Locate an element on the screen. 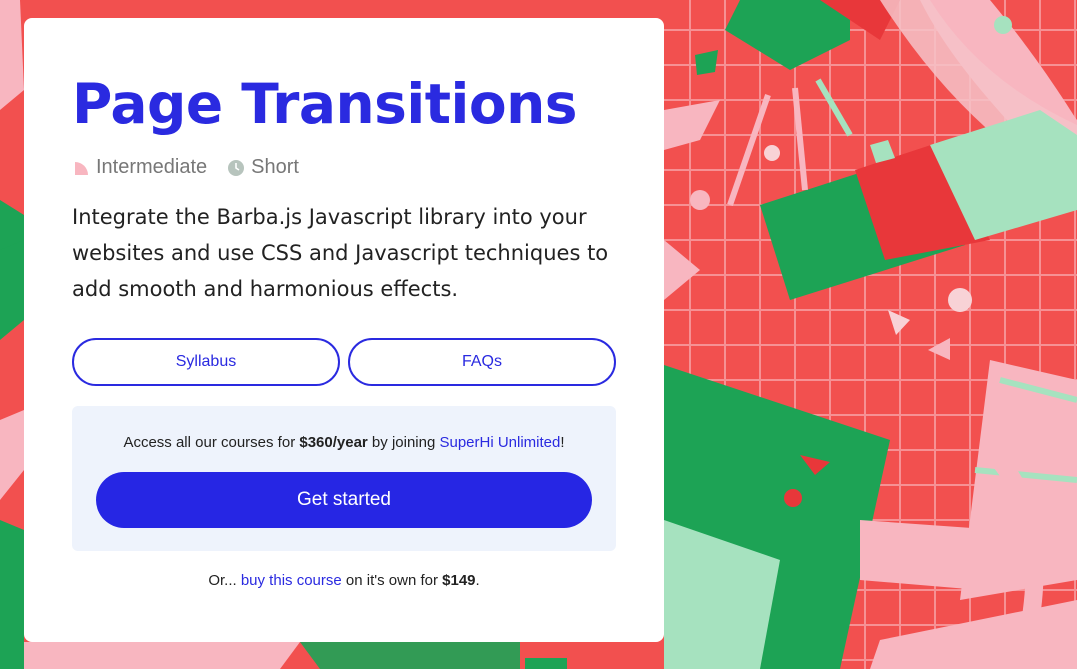 The height and width of the screenshot is (669, 1077). faqs-button: FAQs is located at coordinates (482, 362).